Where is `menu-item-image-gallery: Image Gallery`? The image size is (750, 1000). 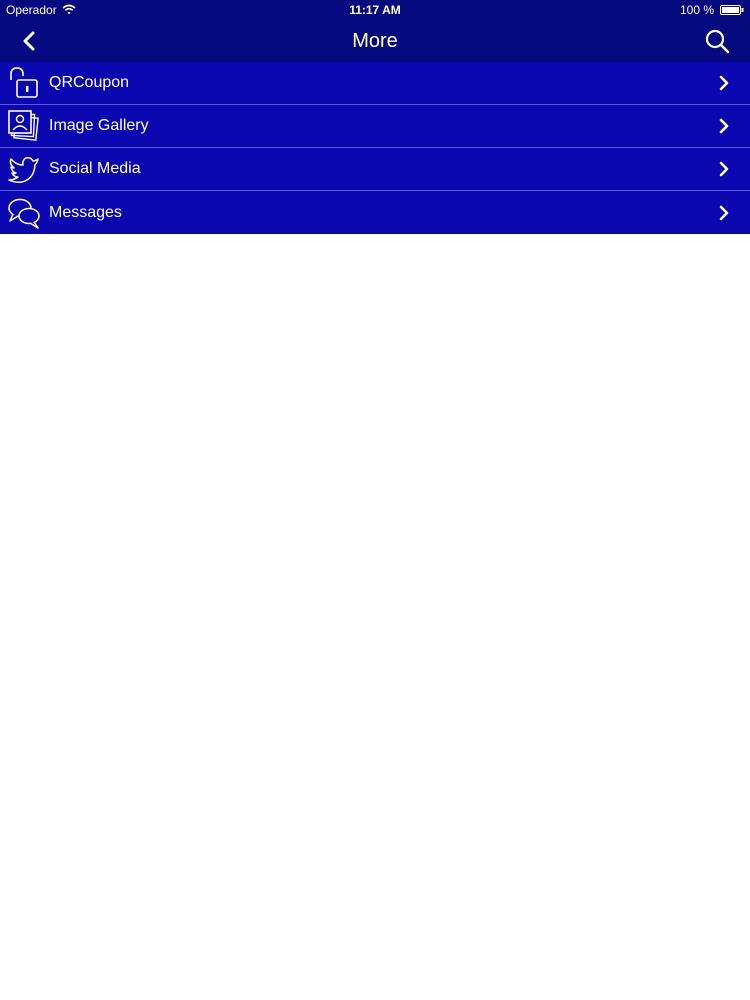 menu-item-image-gallery: Image Gallery is located at coordinates (375, 126).